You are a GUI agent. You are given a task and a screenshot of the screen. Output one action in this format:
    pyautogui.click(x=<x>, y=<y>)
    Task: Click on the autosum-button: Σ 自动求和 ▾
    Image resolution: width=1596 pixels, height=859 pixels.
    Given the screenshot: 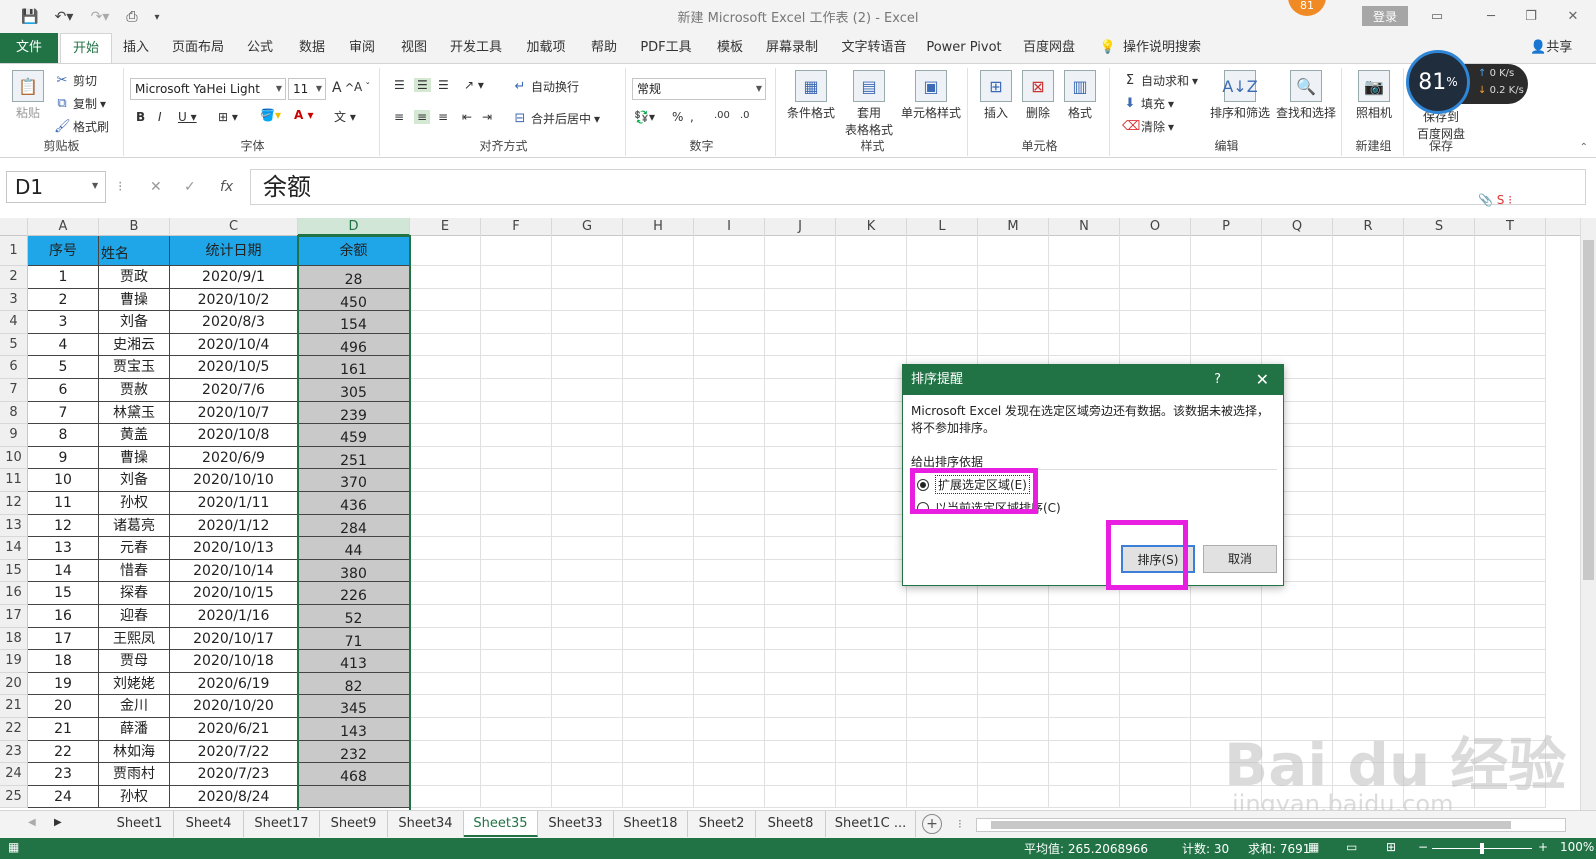 What is the action you would take?
    pyautogui.click(x=1160, y=80)
    